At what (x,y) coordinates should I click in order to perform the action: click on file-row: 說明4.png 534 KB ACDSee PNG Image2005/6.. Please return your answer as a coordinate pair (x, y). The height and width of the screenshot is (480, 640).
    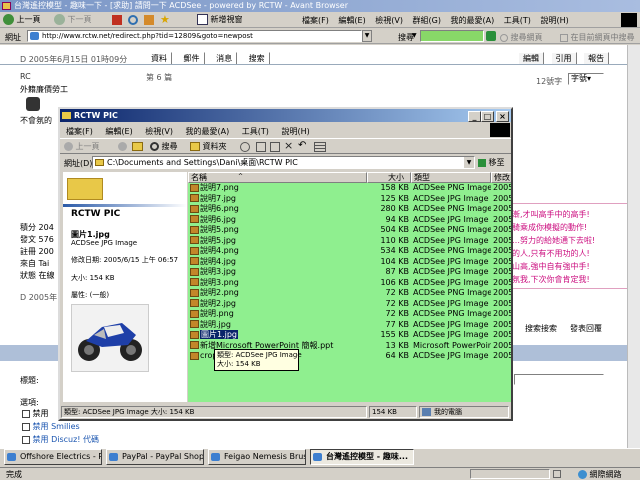
    Looking at the image, I should click on (349, 251).